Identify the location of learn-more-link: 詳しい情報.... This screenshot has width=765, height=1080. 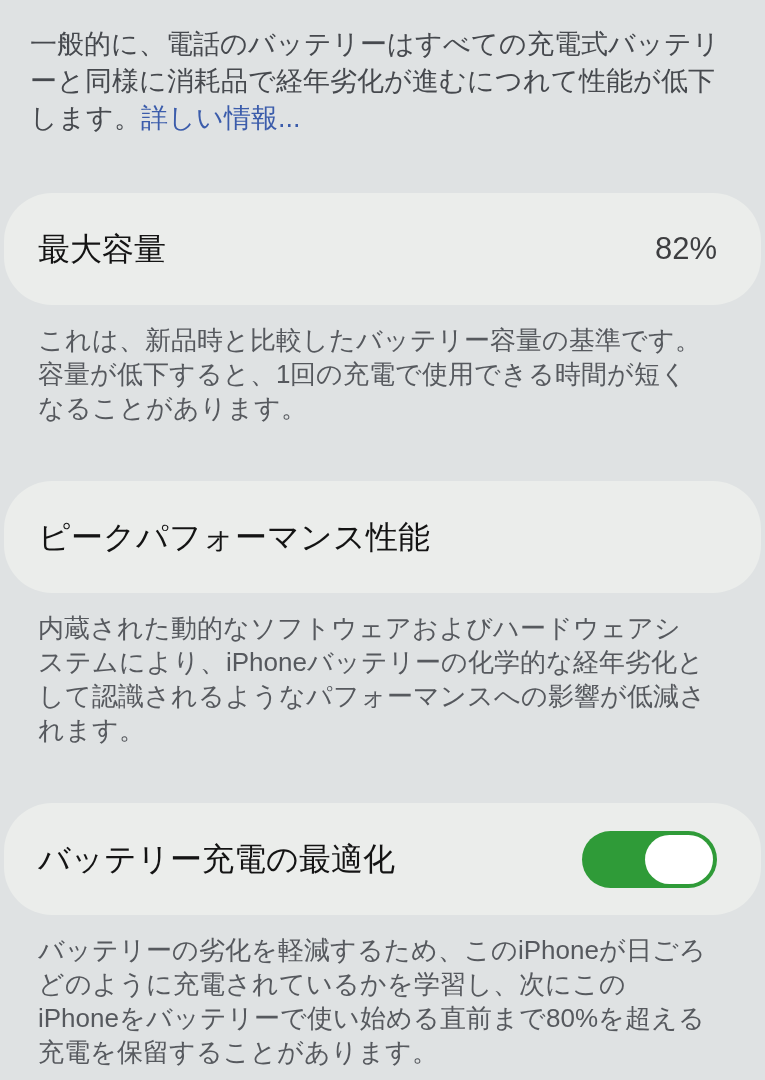
(221, 118).